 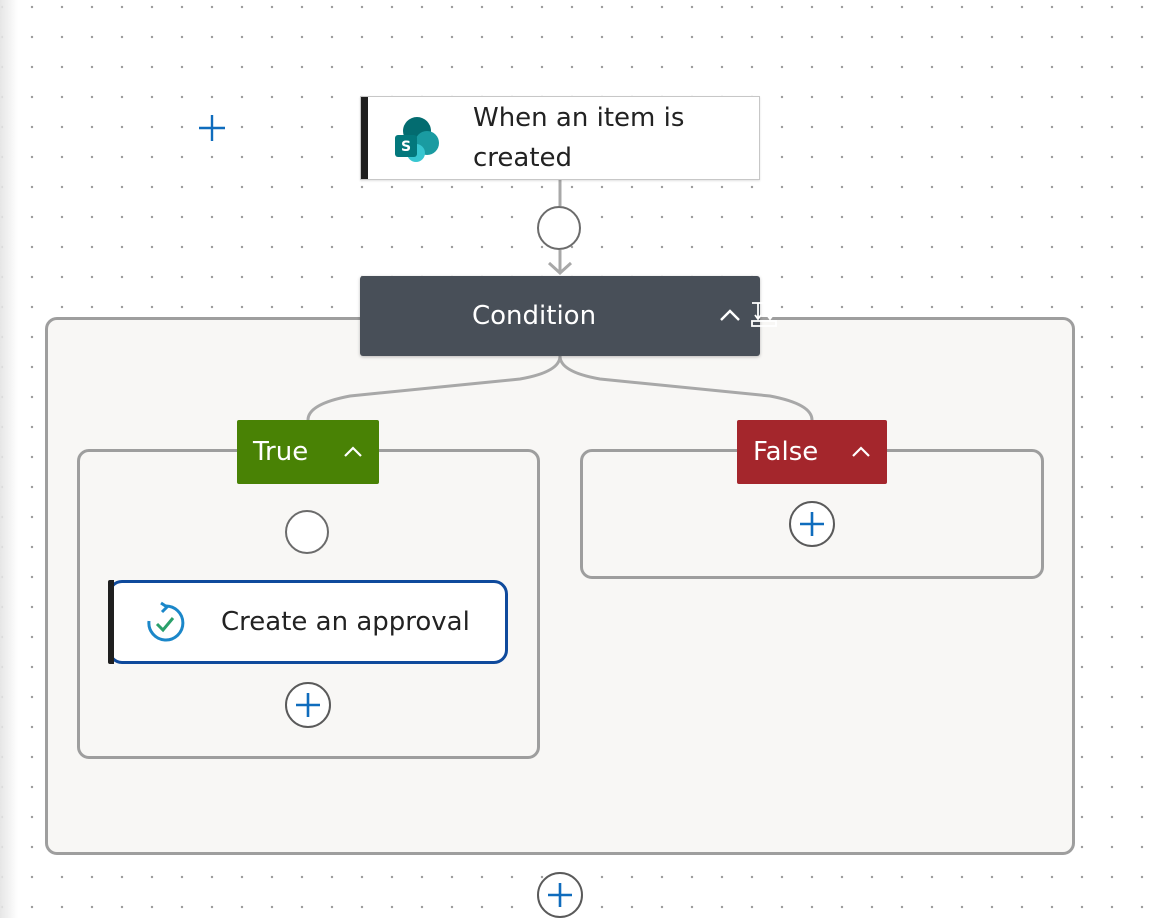 I want to click on approval-card-accent, so click(x=111, y=622).